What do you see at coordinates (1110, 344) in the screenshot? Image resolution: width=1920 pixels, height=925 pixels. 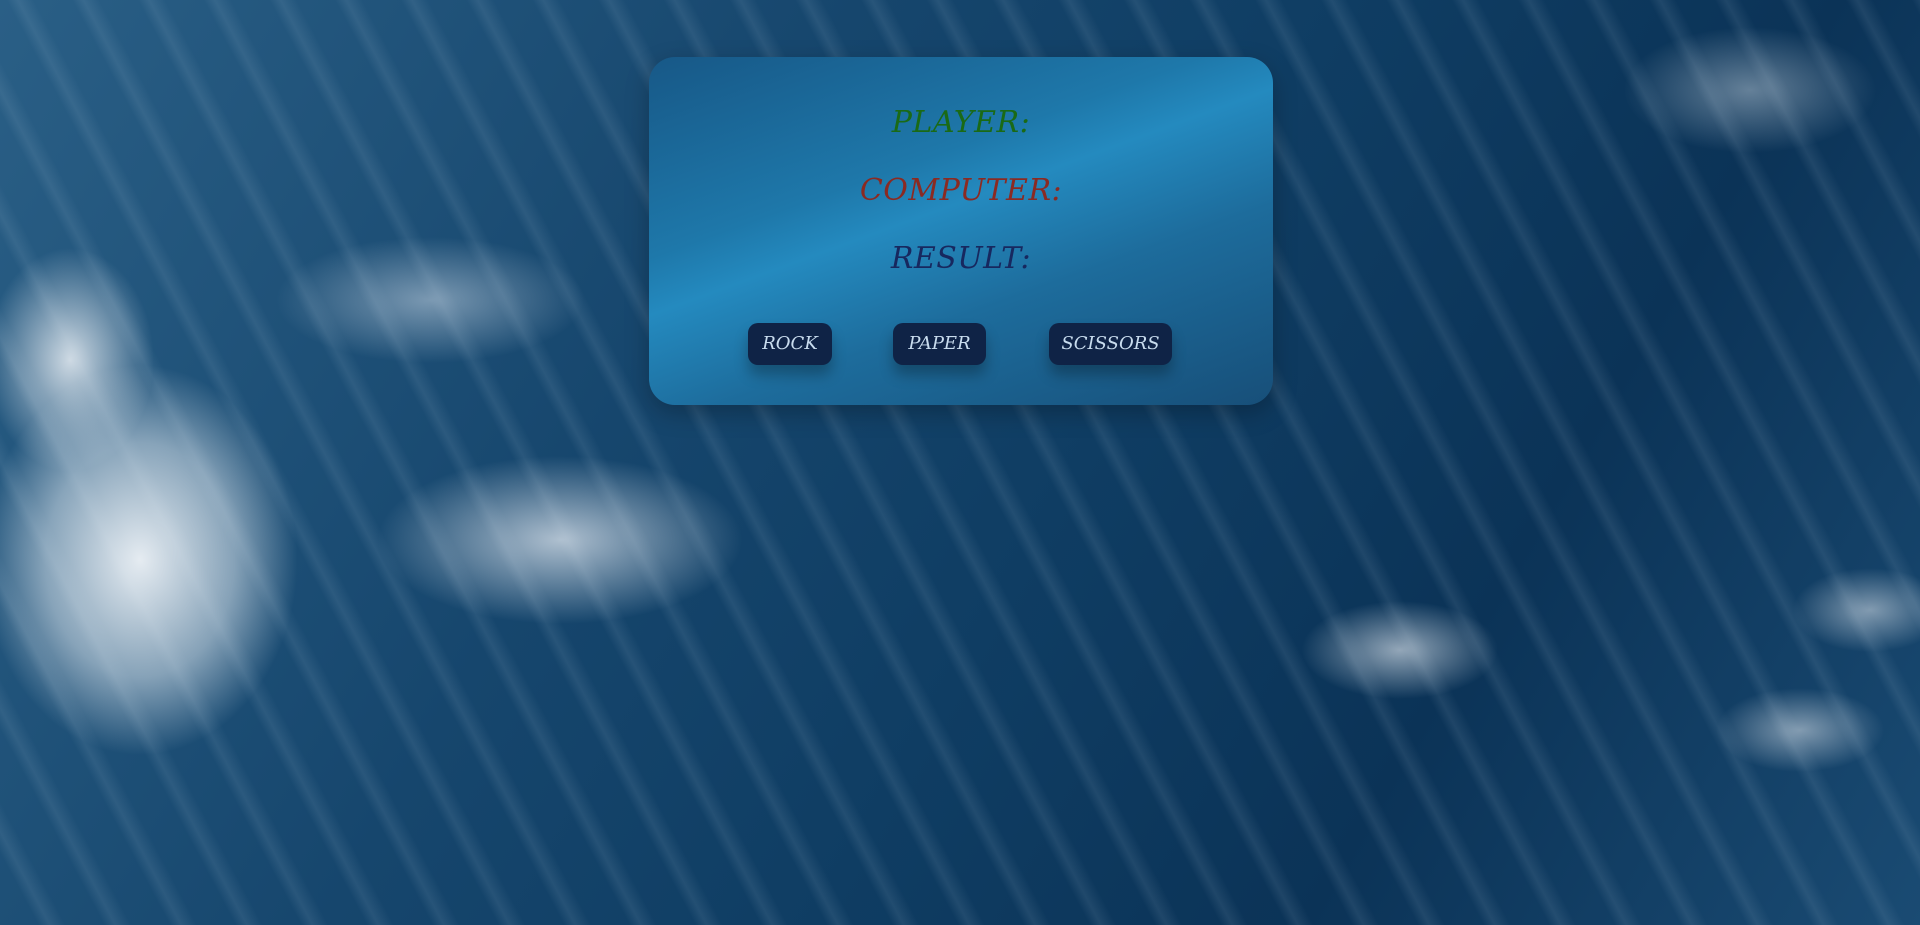 I see `scissors-button: SCISSORS` at bounding box center [1110, 344].